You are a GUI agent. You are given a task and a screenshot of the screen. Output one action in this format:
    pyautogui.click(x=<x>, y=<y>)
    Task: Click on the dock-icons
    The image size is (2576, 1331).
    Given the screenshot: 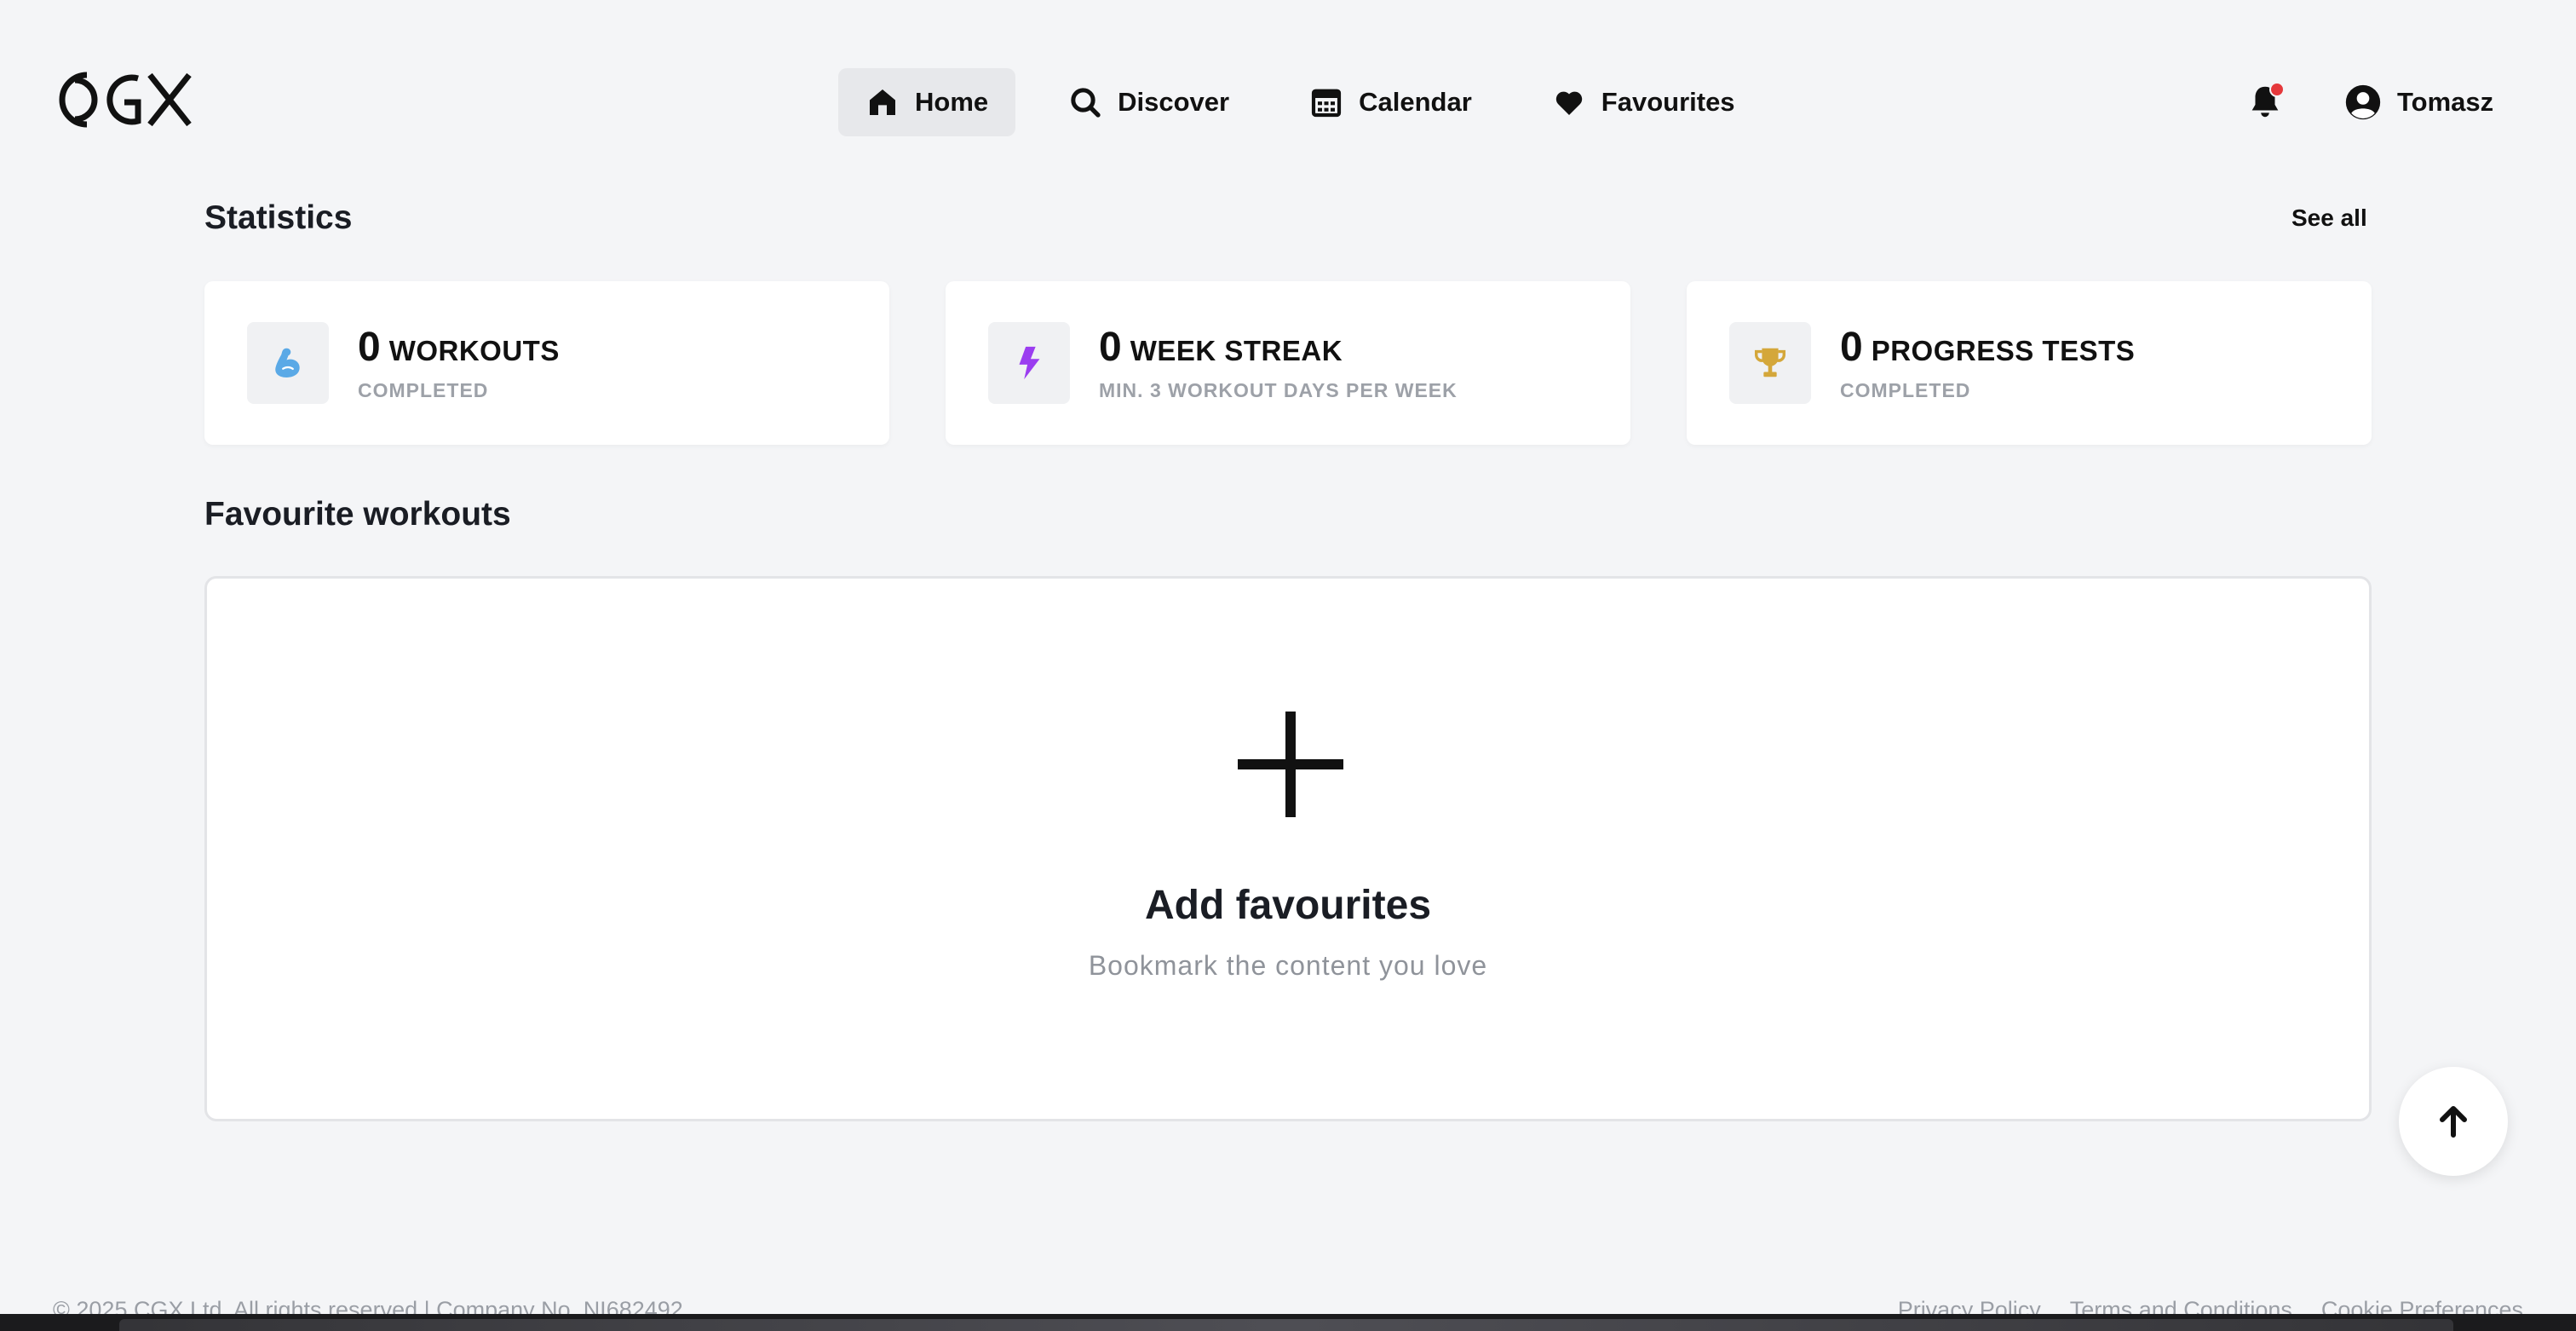 What is the action you would take?
    pyautogui.click(x=1286, y=1325)
    